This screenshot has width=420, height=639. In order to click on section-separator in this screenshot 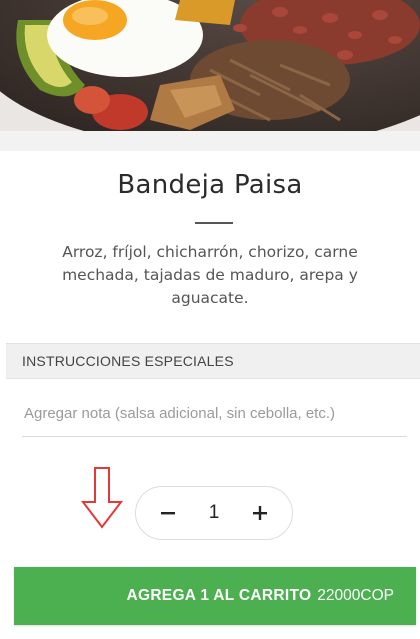, I will do `click(210, 141)`.